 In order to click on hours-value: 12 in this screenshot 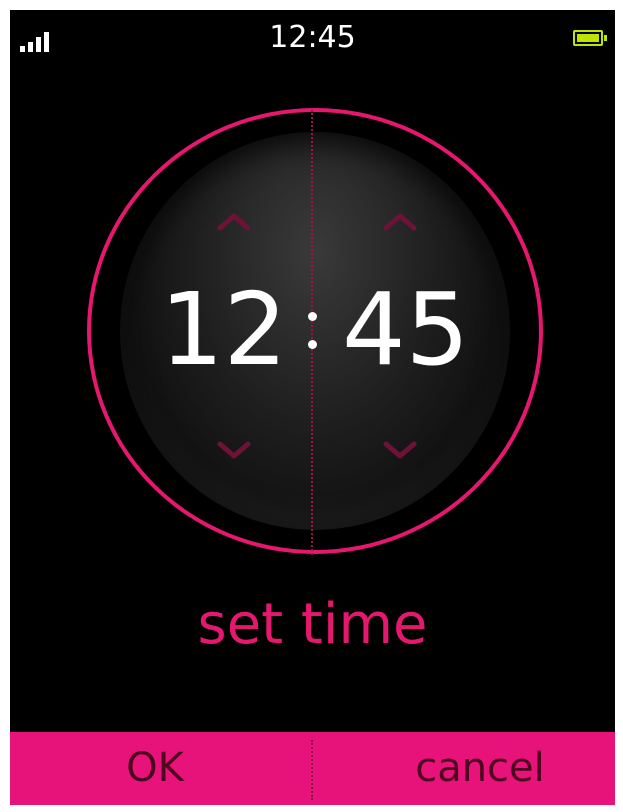, I will do `click(223, 330)`.